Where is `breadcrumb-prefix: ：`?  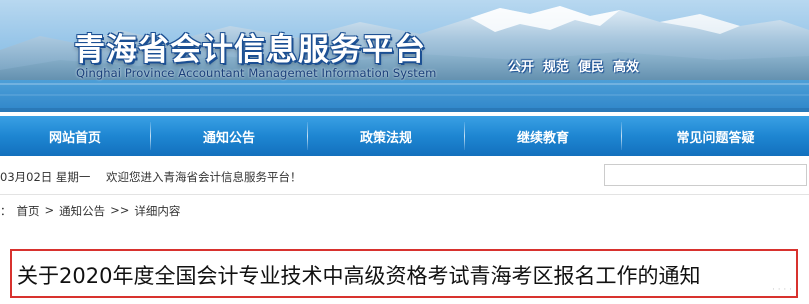
breadcrumb-prefix: ： is located at coordinates (6, 211).